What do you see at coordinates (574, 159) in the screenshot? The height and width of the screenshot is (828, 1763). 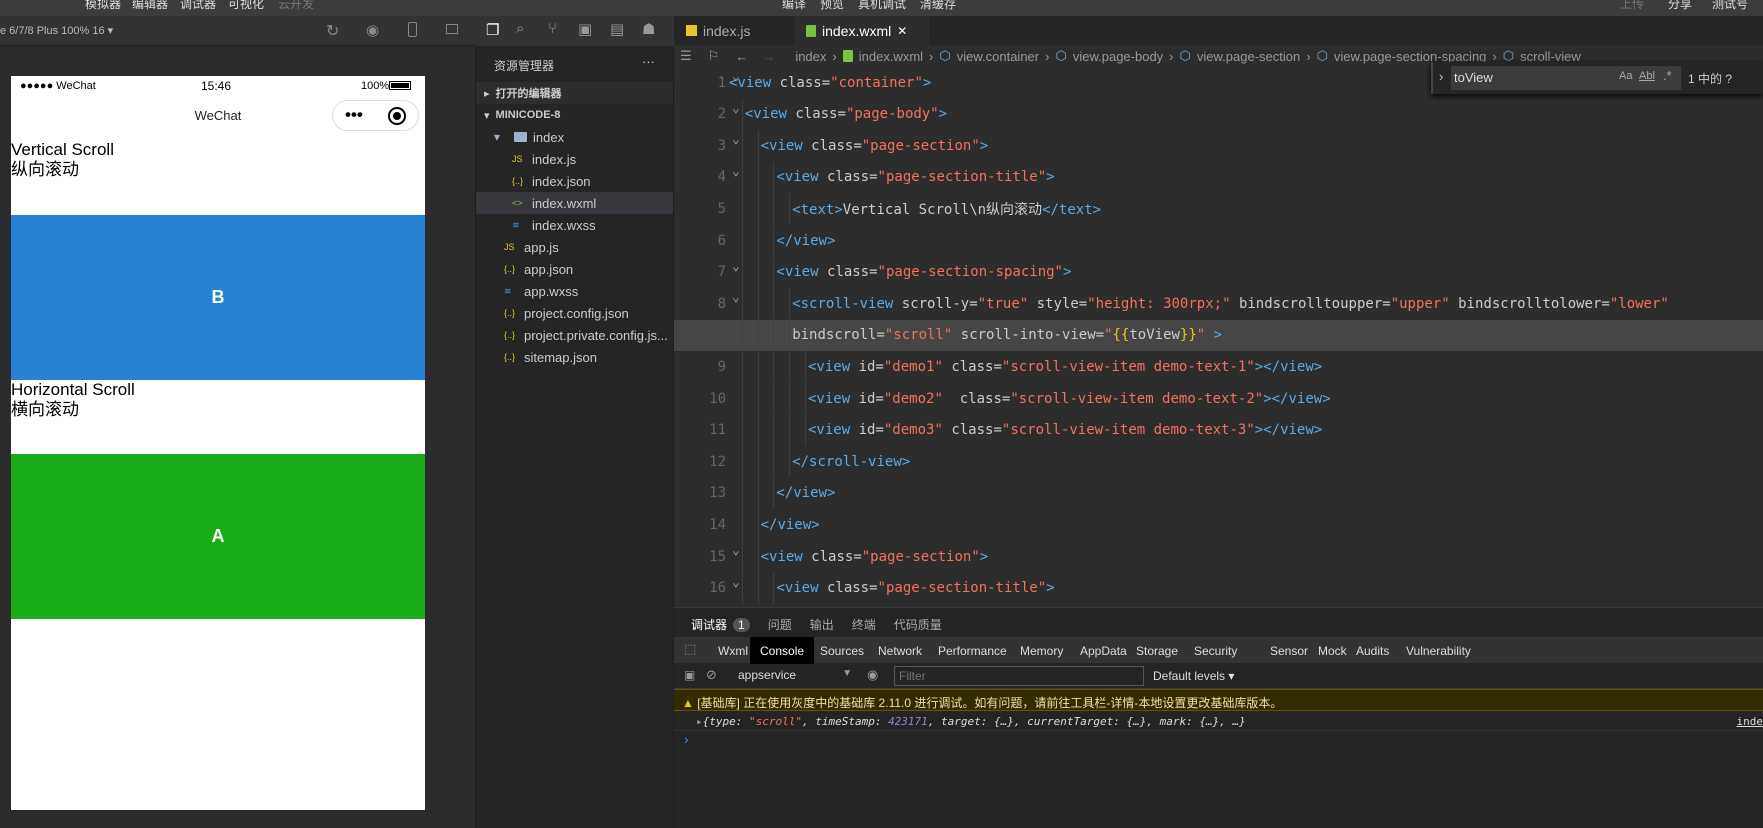 I see `tree-item: JS index.js` at bounding box center [574, 159].